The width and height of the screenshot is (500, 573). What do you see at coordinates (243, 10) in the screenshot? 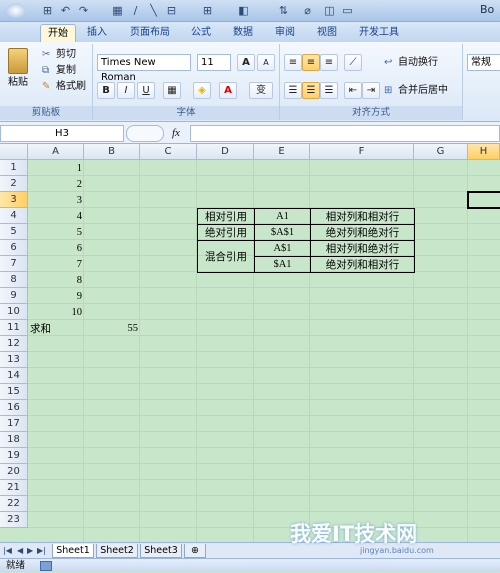
I see `format-icon: ◧` at bounding box center [243, 10].